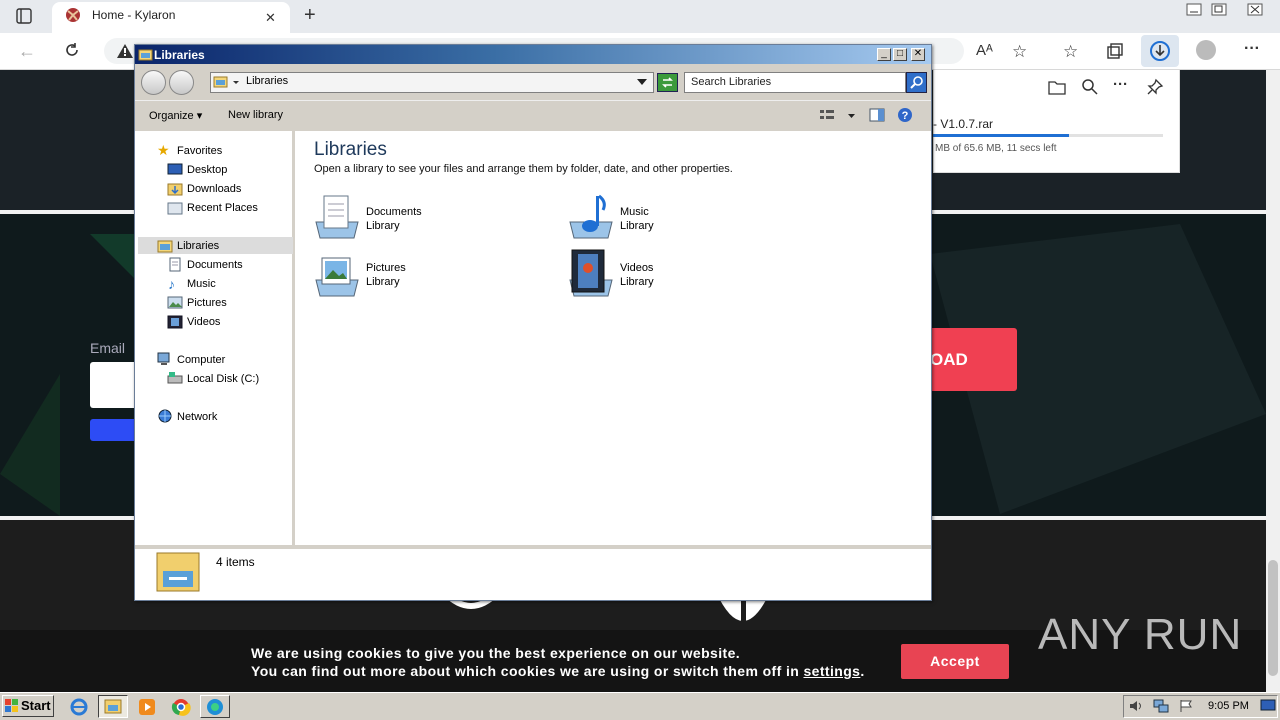  What do you see at coordinates (163, 150) in the screenshot?
I see `star-icon: ★` at bounding box center [163, 150].